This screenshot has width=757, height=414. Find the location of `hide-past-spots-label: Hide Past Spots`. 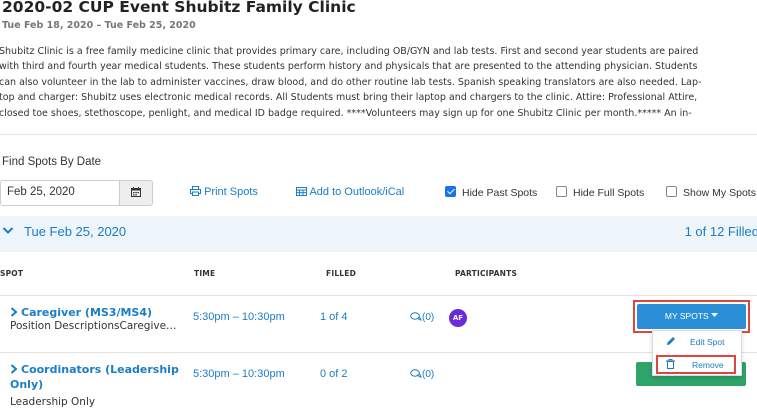

hide-past-spots-label: Hide Past Spots is located at coordinates (500, 193).